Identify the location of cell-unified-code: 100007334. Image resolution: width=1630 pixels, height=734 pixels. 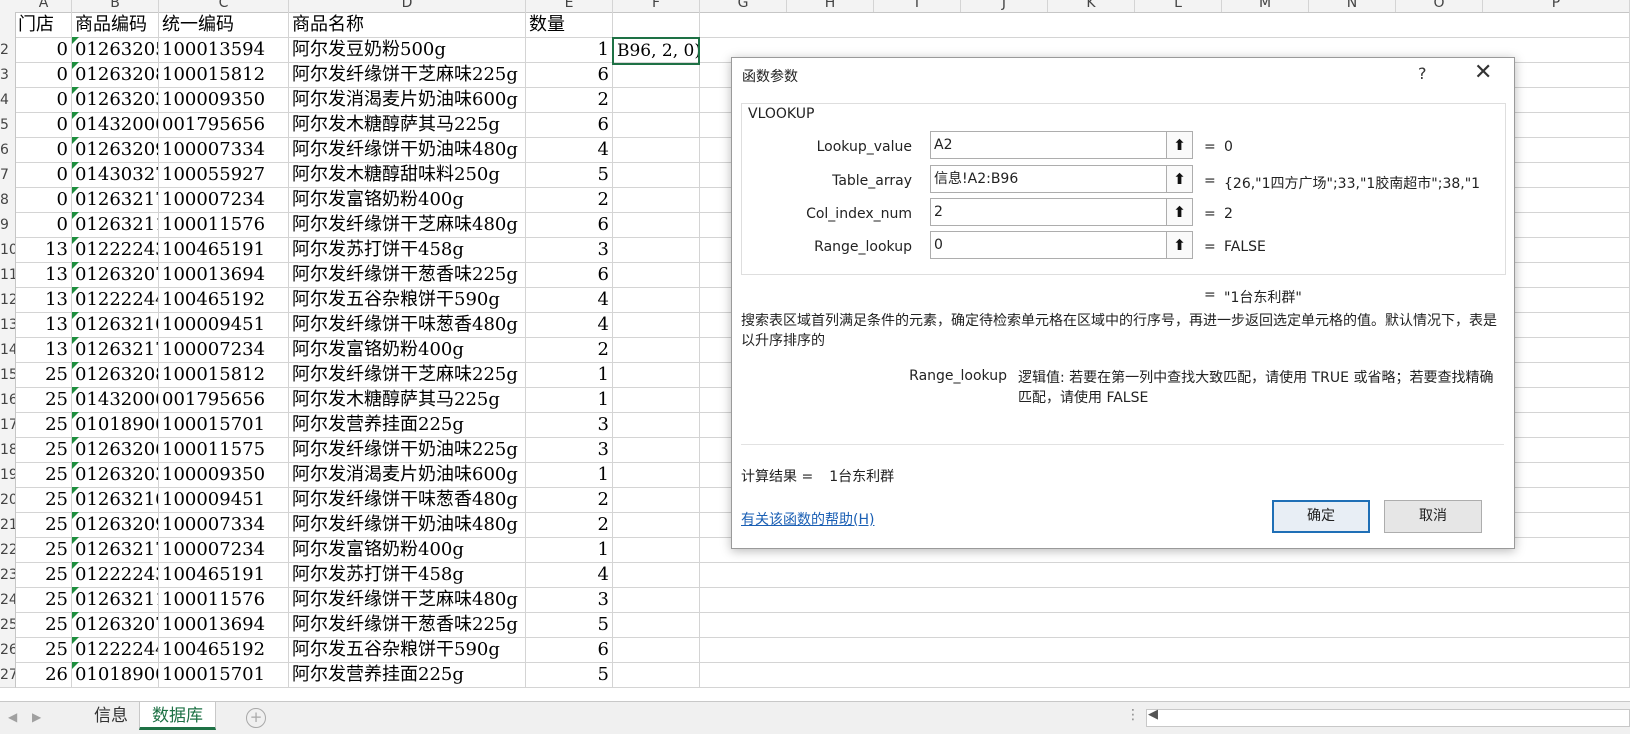
(224, 525).